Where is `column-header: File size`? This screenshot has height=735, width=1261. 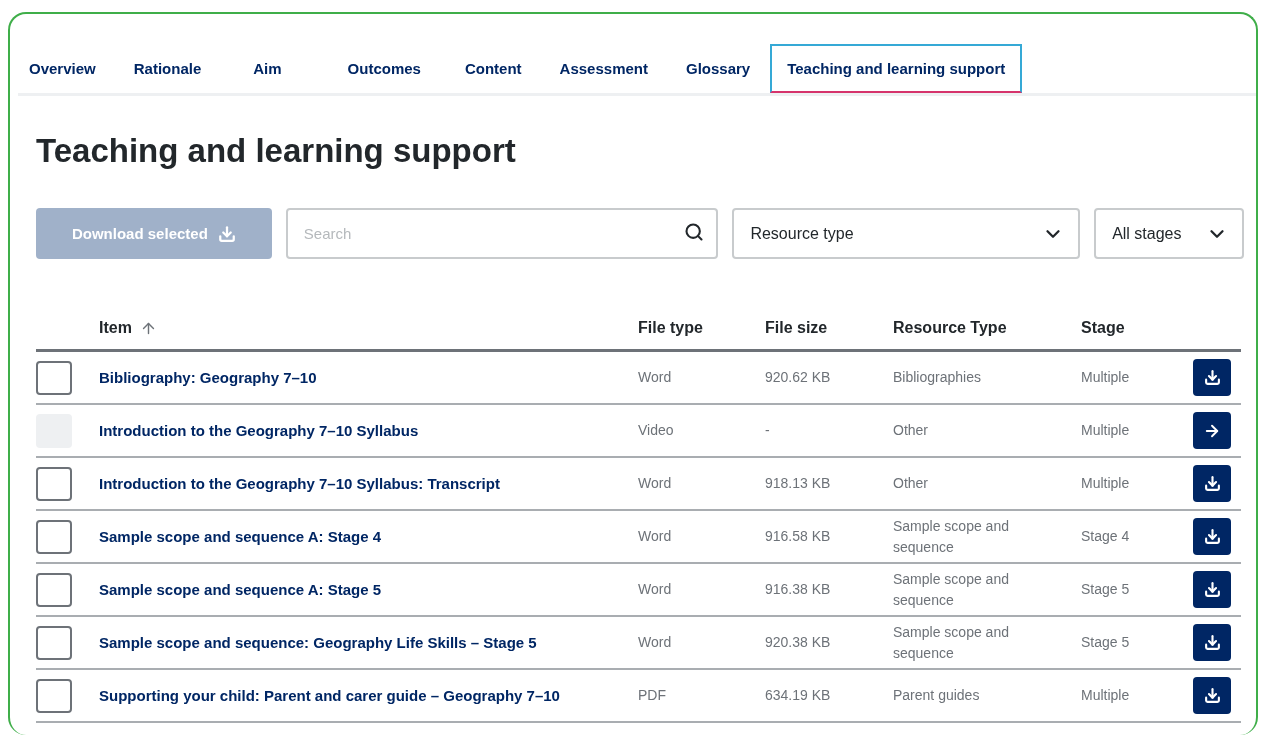
column-header: File size is located at coordinates (796, 328).